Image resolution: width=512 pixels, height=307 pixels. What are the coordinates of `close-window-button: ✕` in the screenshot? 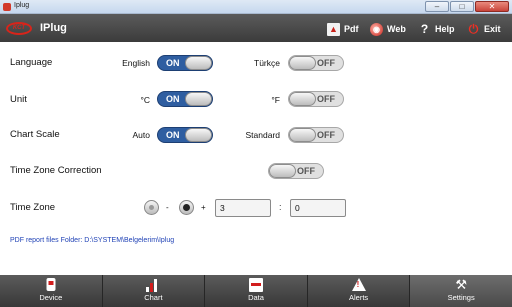 It's located at (492, 6).